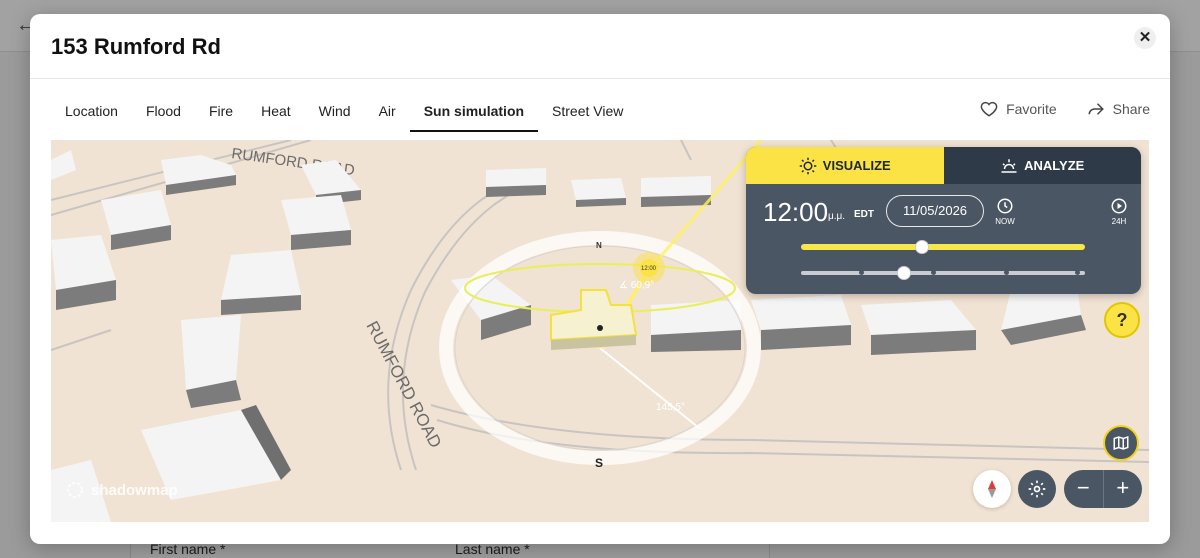 Image resolution: width=1200 pixels, height=558 pixels. What do you see at coordinates (649, 269) in the screenshot?
I see `sun-time-label: 12:00` at bounding box center [649, 269].